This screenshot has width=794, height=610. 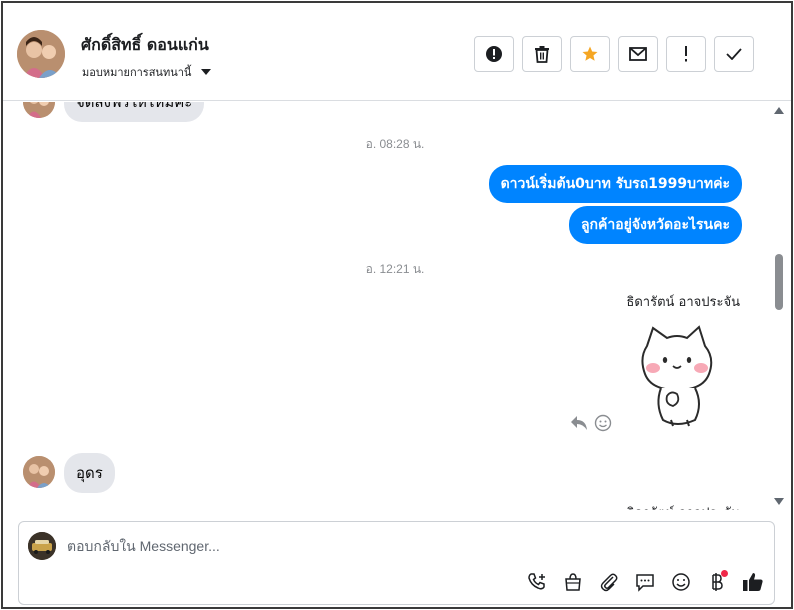 I want to click on scroll-up-icon, so click(x=779, y=110).